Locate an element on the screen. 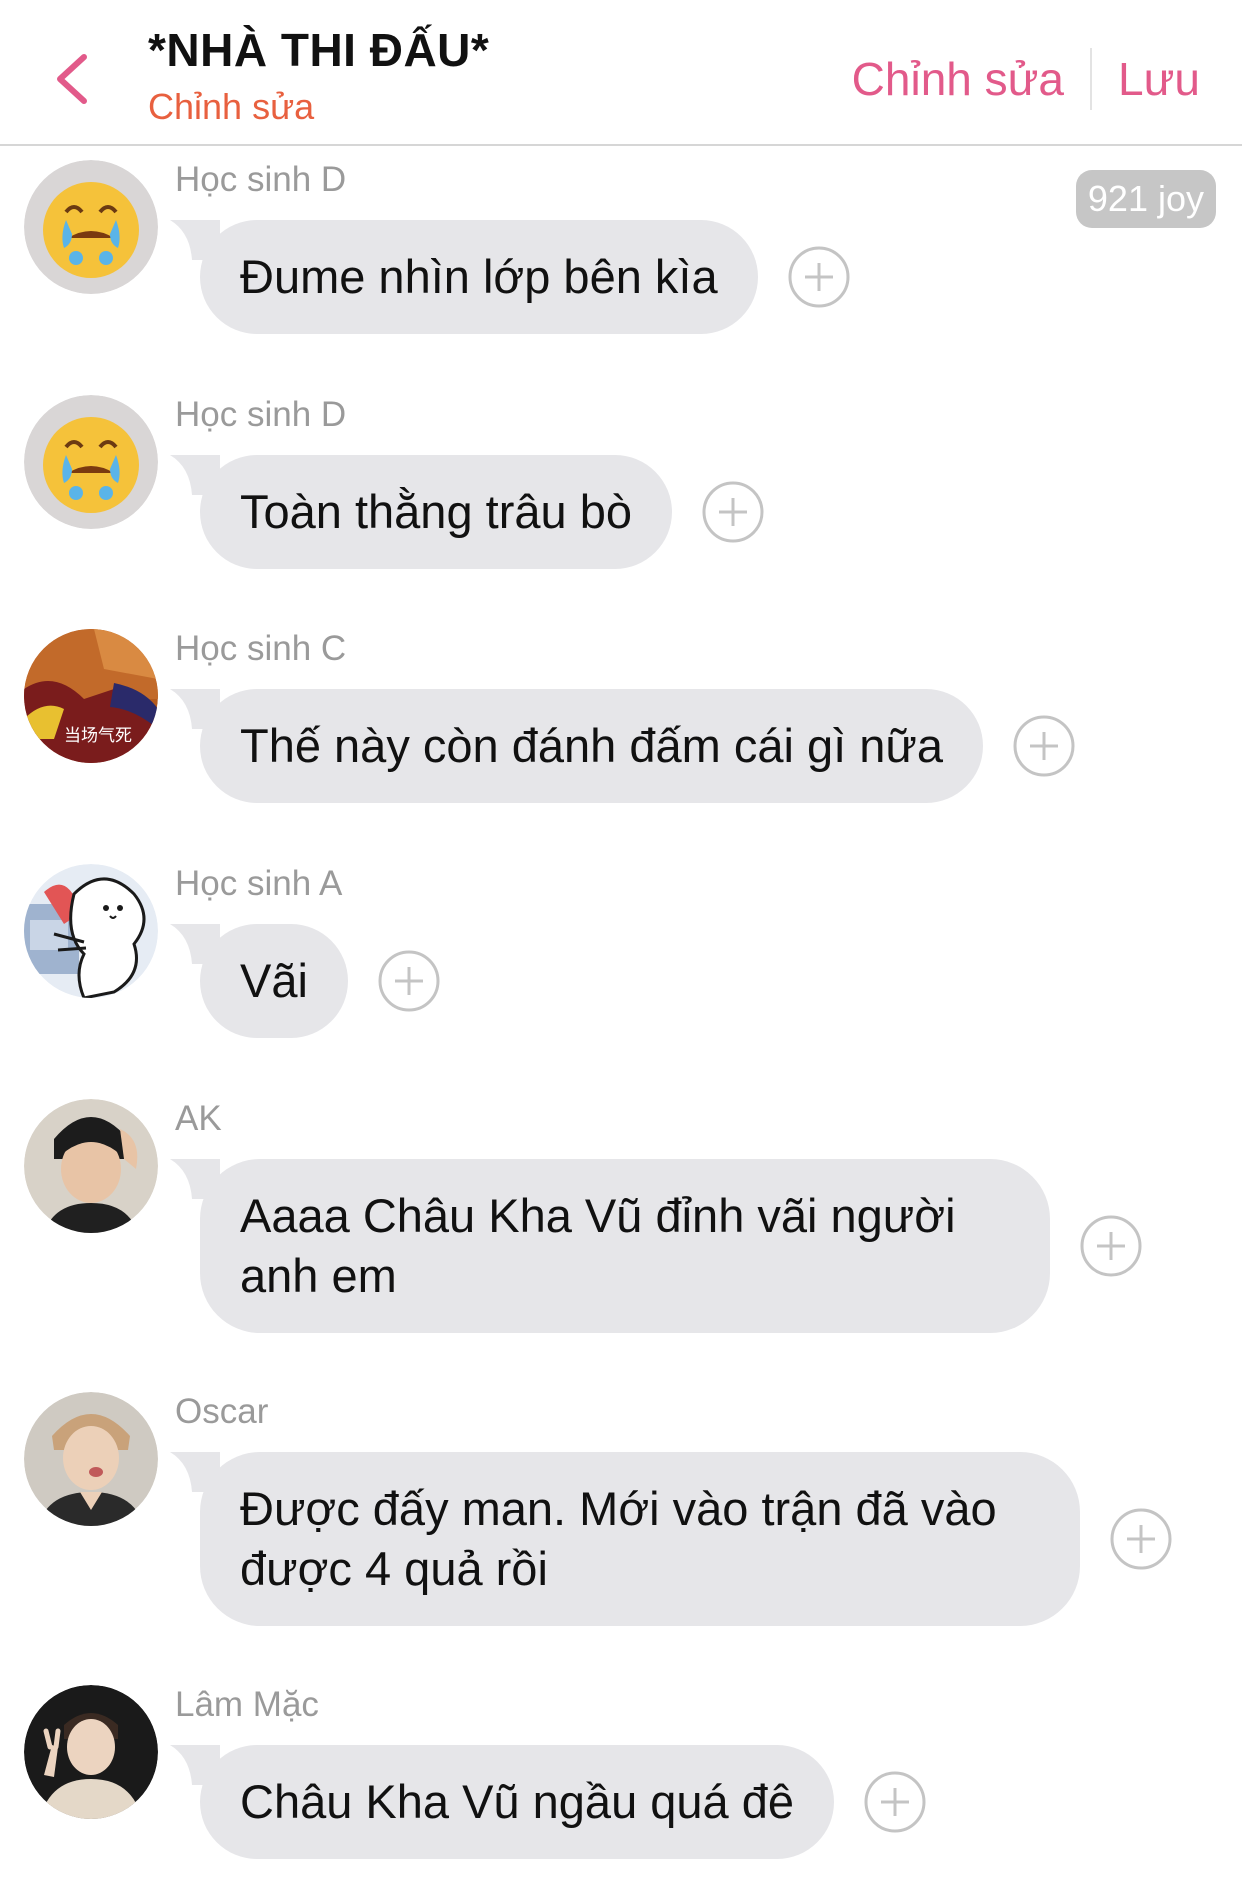 This screenshot has height=1897, width=1242. message-bubble: Vãi is located at coordinates (259, 981).